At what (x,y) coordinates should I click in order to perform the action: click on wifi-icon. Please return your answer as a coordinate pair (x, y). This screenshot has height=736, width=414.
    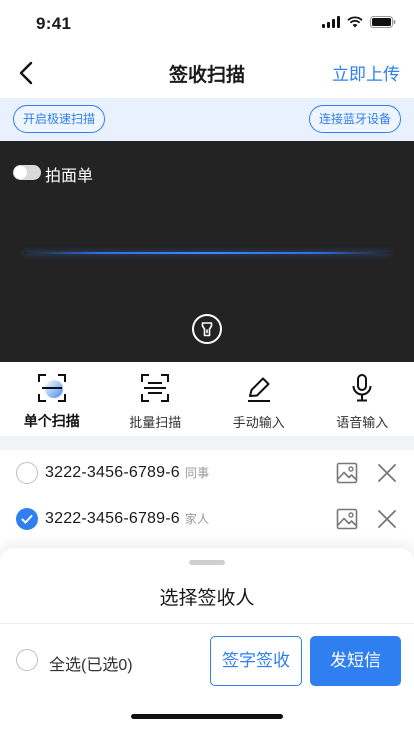
    Looking at the image, I should click on (355, 22).